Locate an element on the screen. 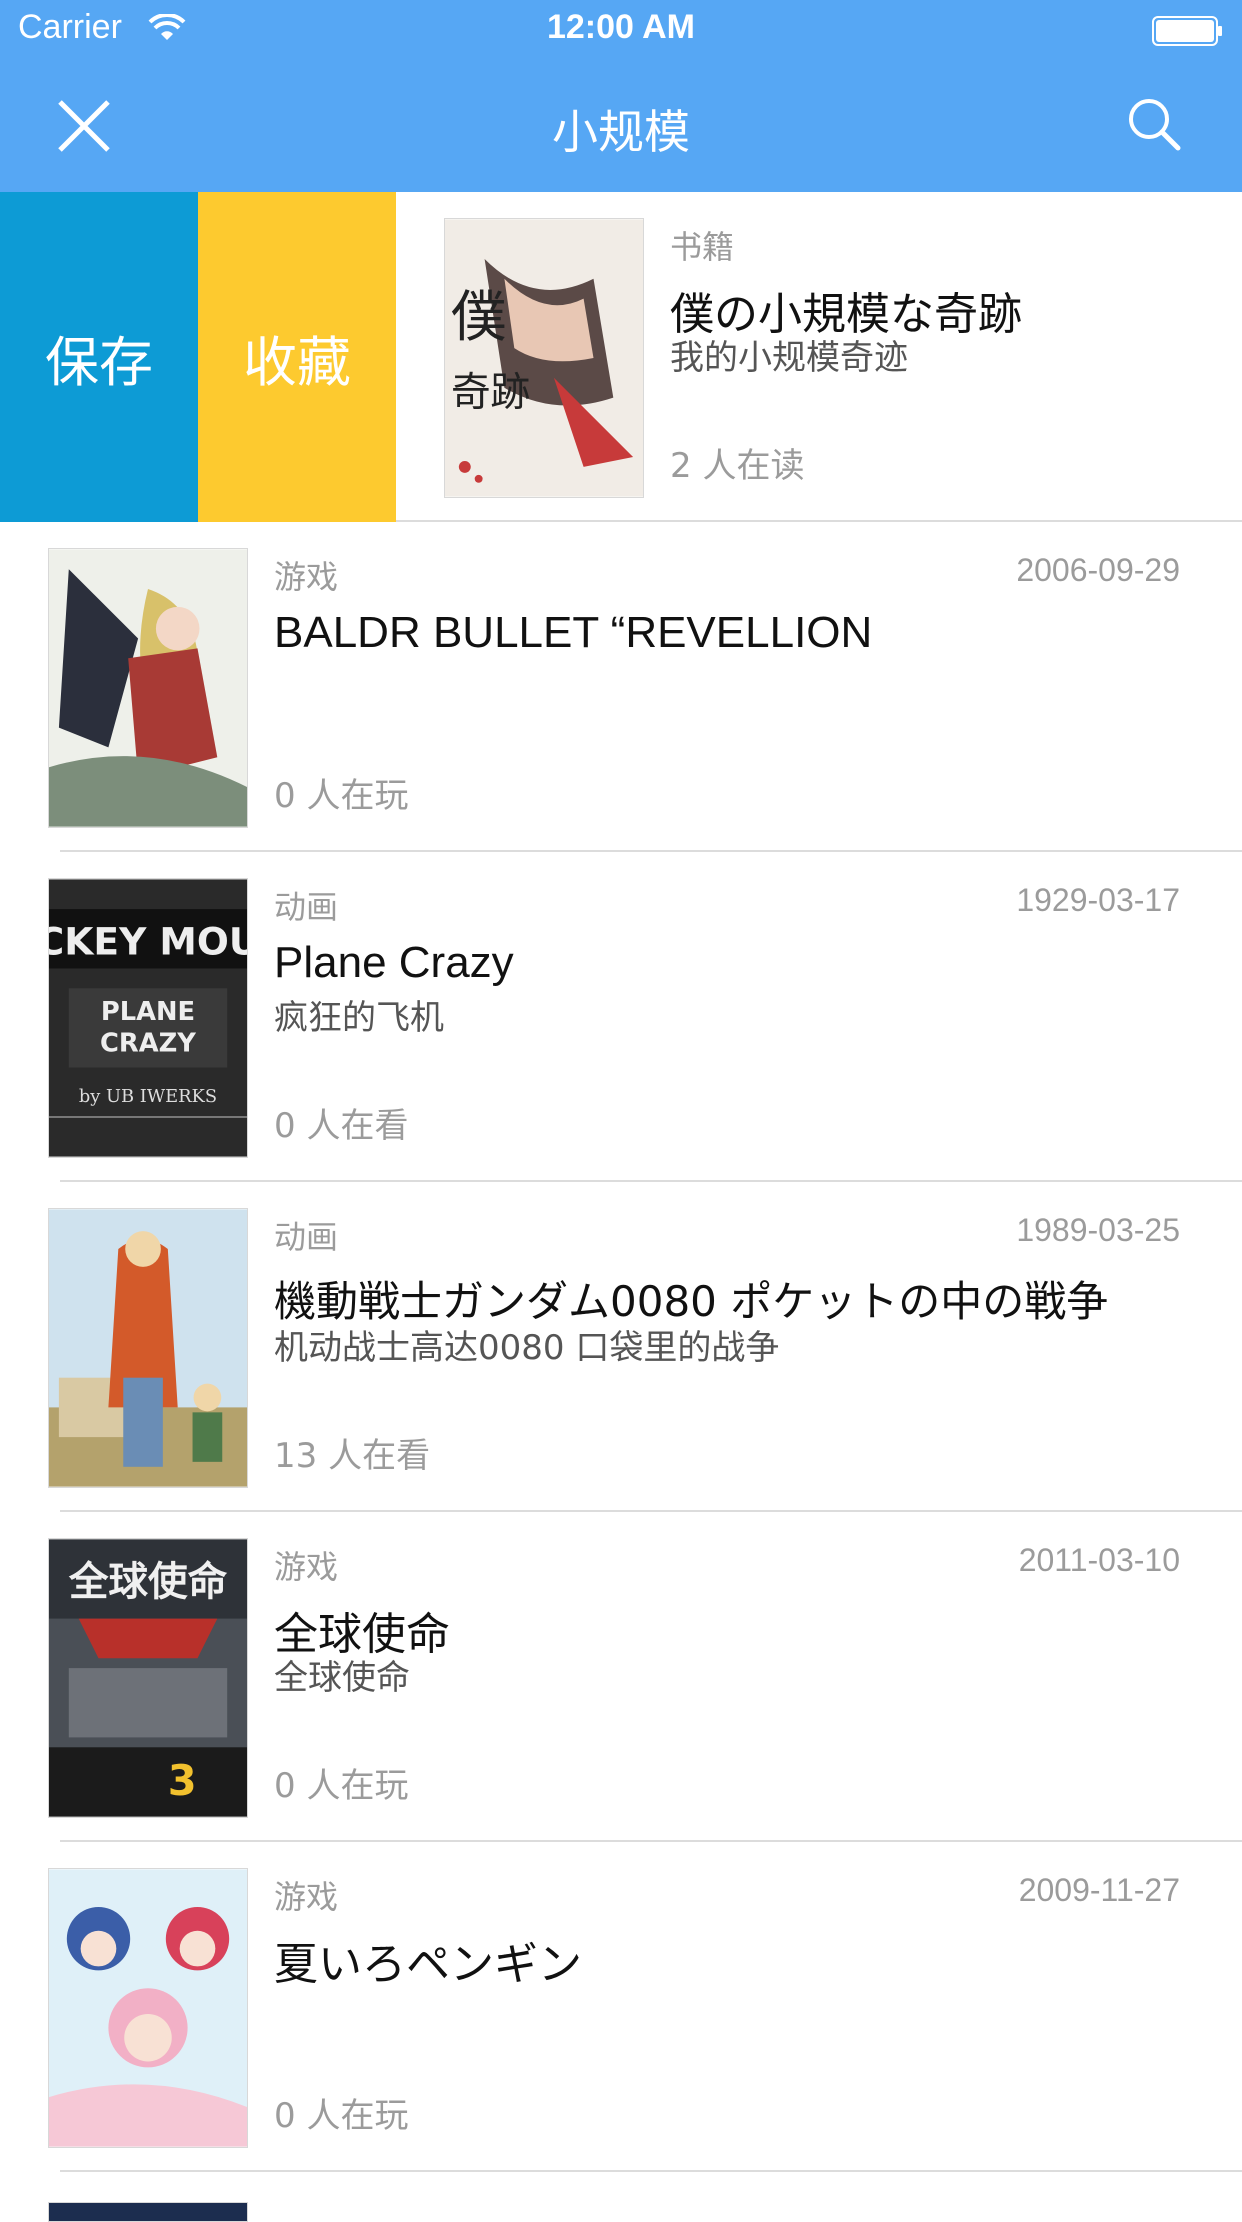  list-item: 保存 收藏 僕 奇跡 书籍 僕の小規模な奇跡 我的小规模奇迹 2 人在读 is located at coordinates (621, 357).